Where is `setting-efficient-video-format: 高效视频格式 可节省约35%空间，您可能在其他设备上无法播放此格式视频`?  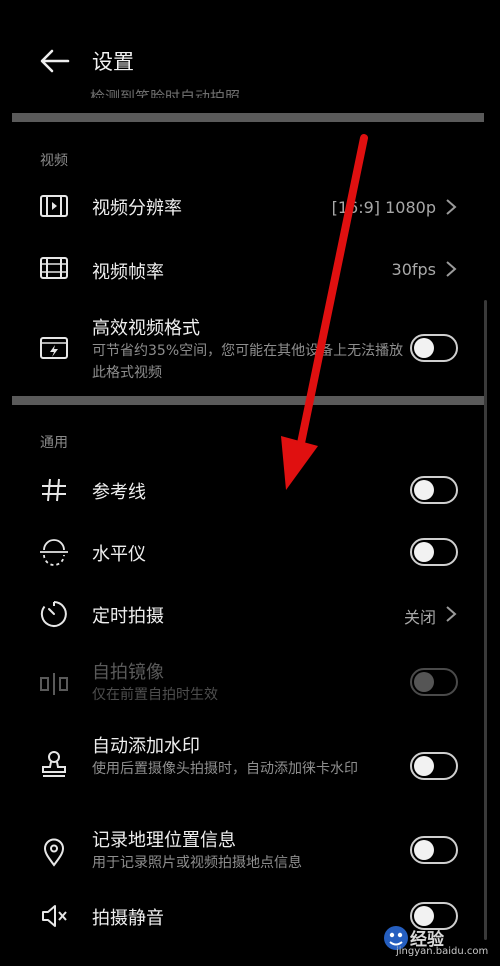 setting-efficient-video-format: 高效视频格式 可节省约35%空间，您可能在其他设备上无法播放此格式视频 is located at coordinates (240, 350).